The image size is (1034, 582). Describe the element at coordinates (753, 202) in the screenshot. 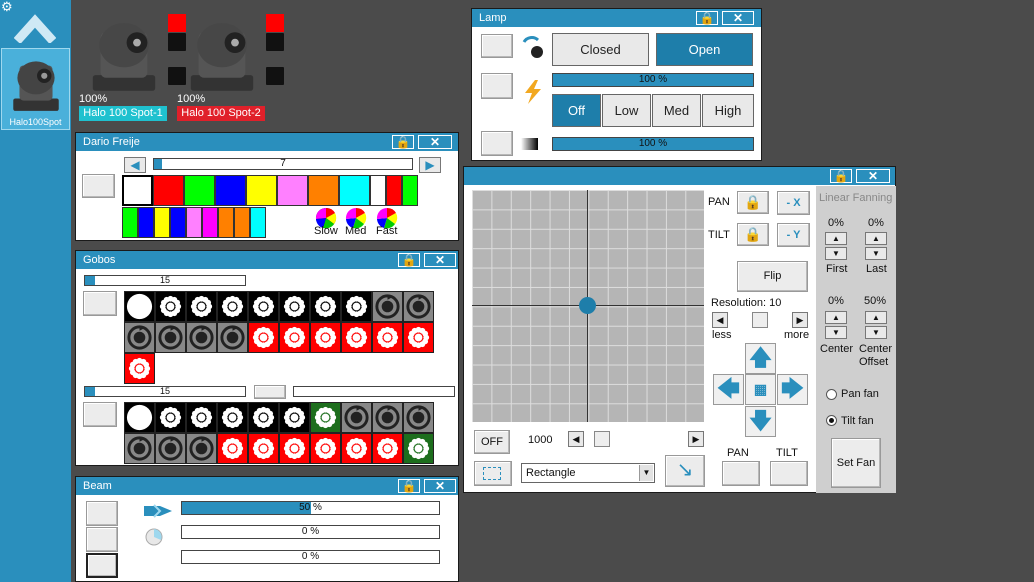

I see `pan-lock-button: 🔒` at that location.